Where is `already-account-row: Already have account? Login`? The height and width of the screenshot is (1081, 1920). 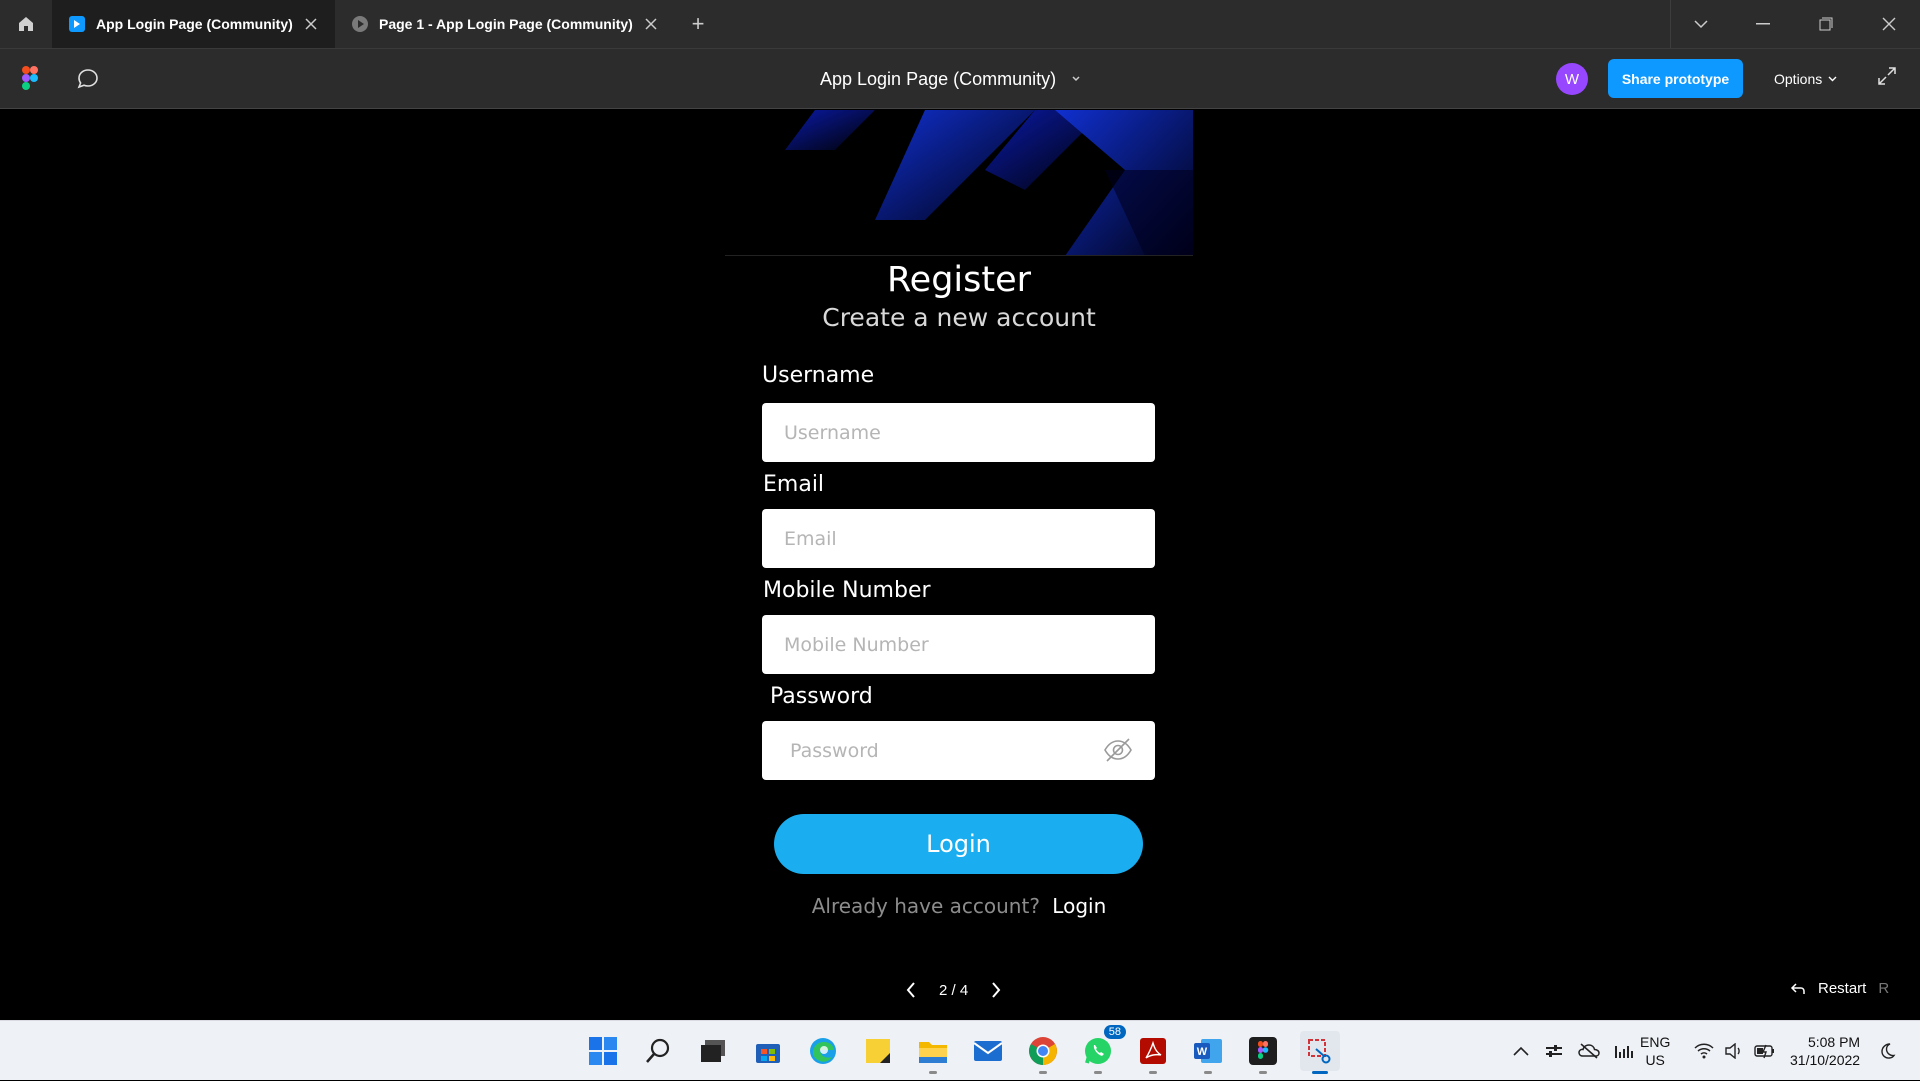
already-account-row: Already have account? Login is located at coordinates (959, 906).